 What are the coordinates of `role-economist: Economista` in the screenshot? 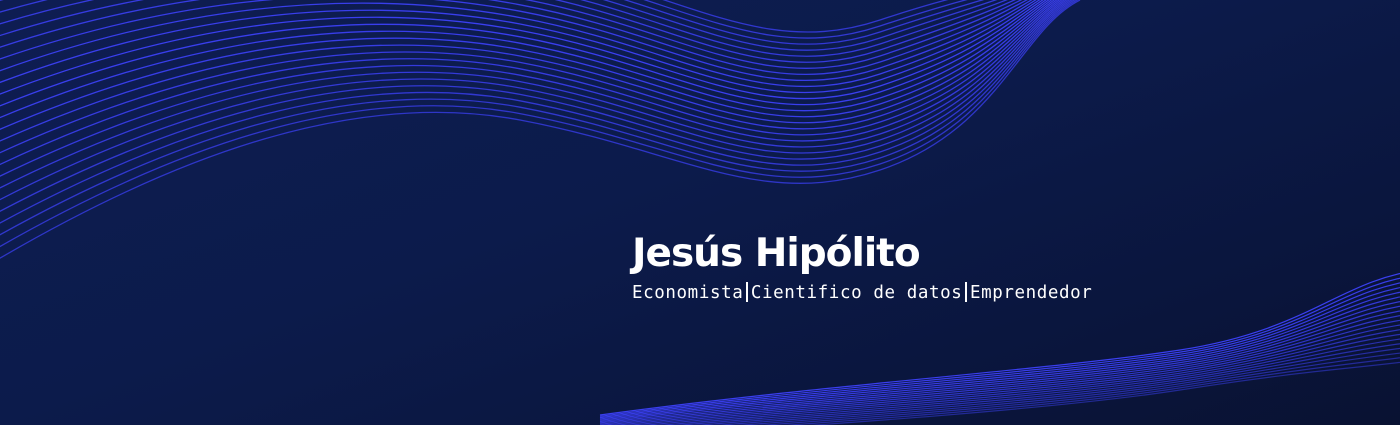 It's located at (688, 293).